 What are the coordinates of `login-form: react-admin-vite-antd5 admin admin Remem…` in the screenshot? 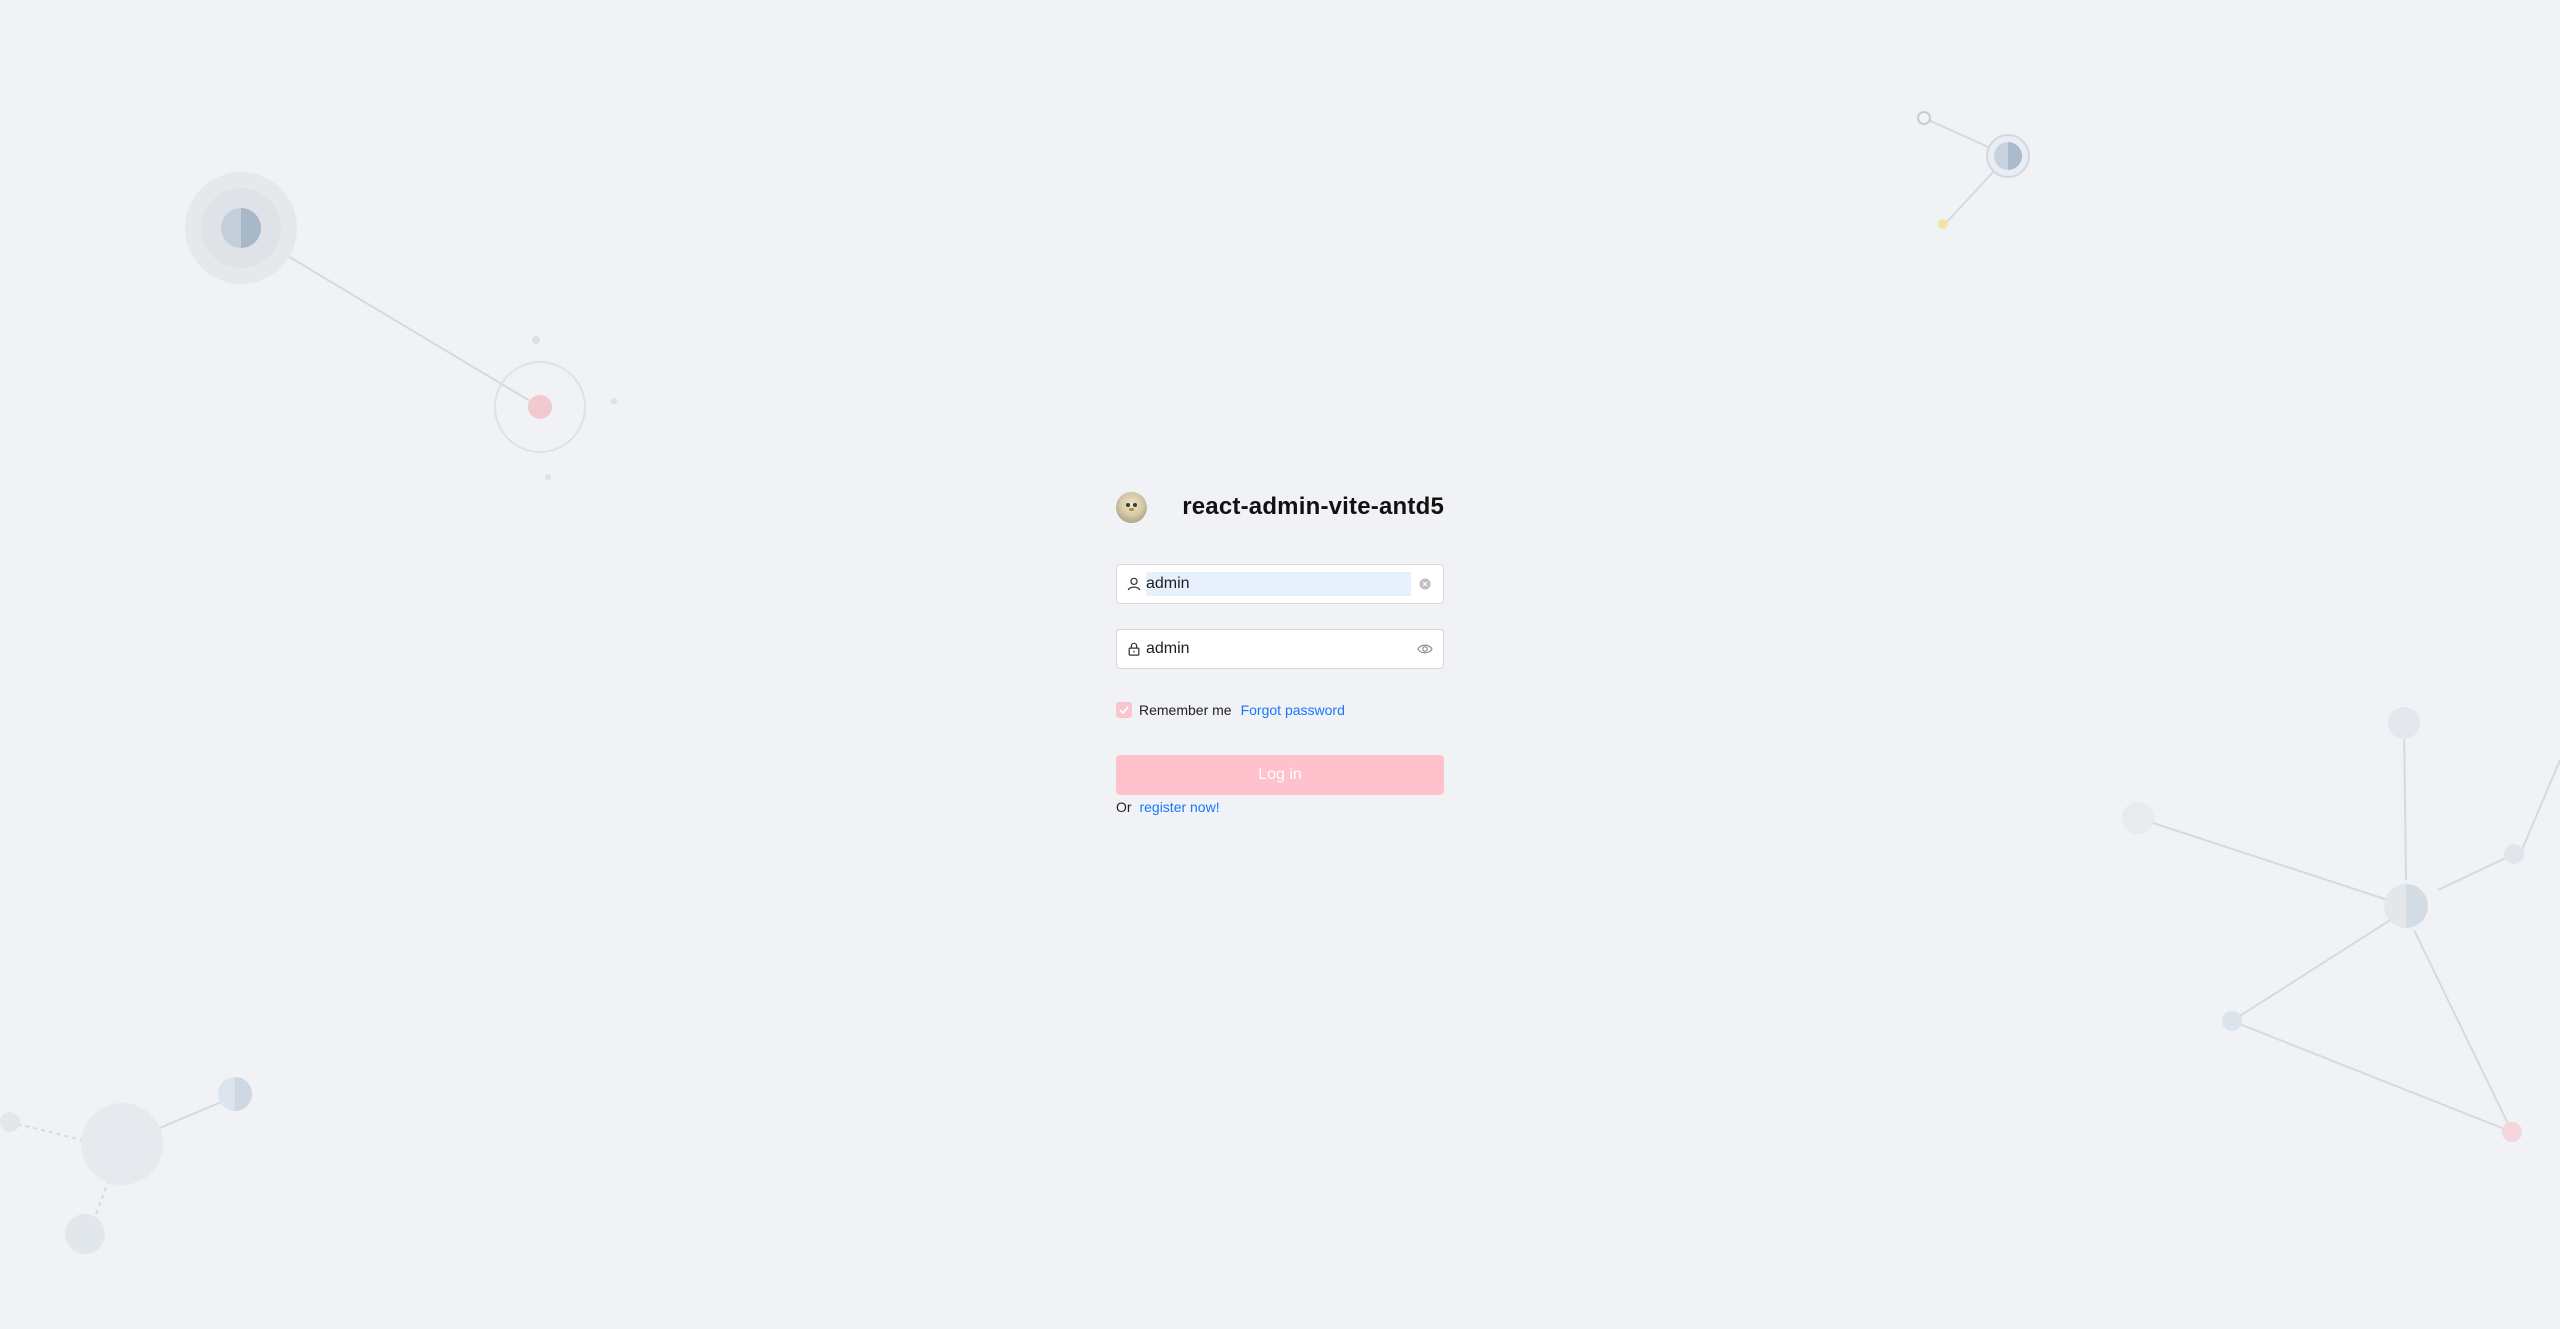 It's located at (1280, 652).